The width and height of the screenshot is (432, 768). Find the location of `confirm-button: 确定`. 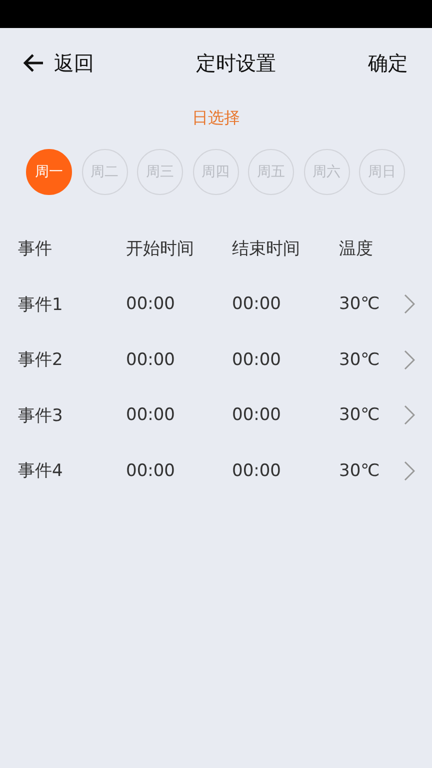

confirm-button: 确定 is located at coordinates (388, 63).